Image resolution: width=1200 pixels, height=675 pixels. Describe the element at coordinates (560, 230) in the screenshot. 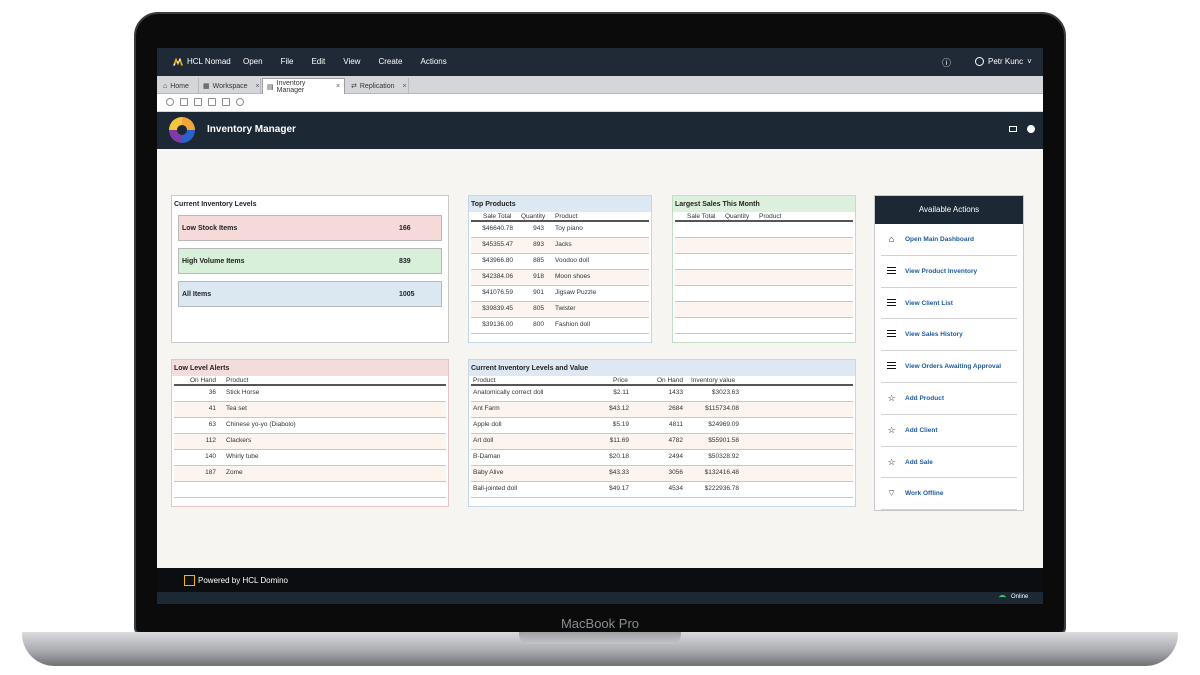

I see `table-row: $46640.78 943 Toy piano` at that location.